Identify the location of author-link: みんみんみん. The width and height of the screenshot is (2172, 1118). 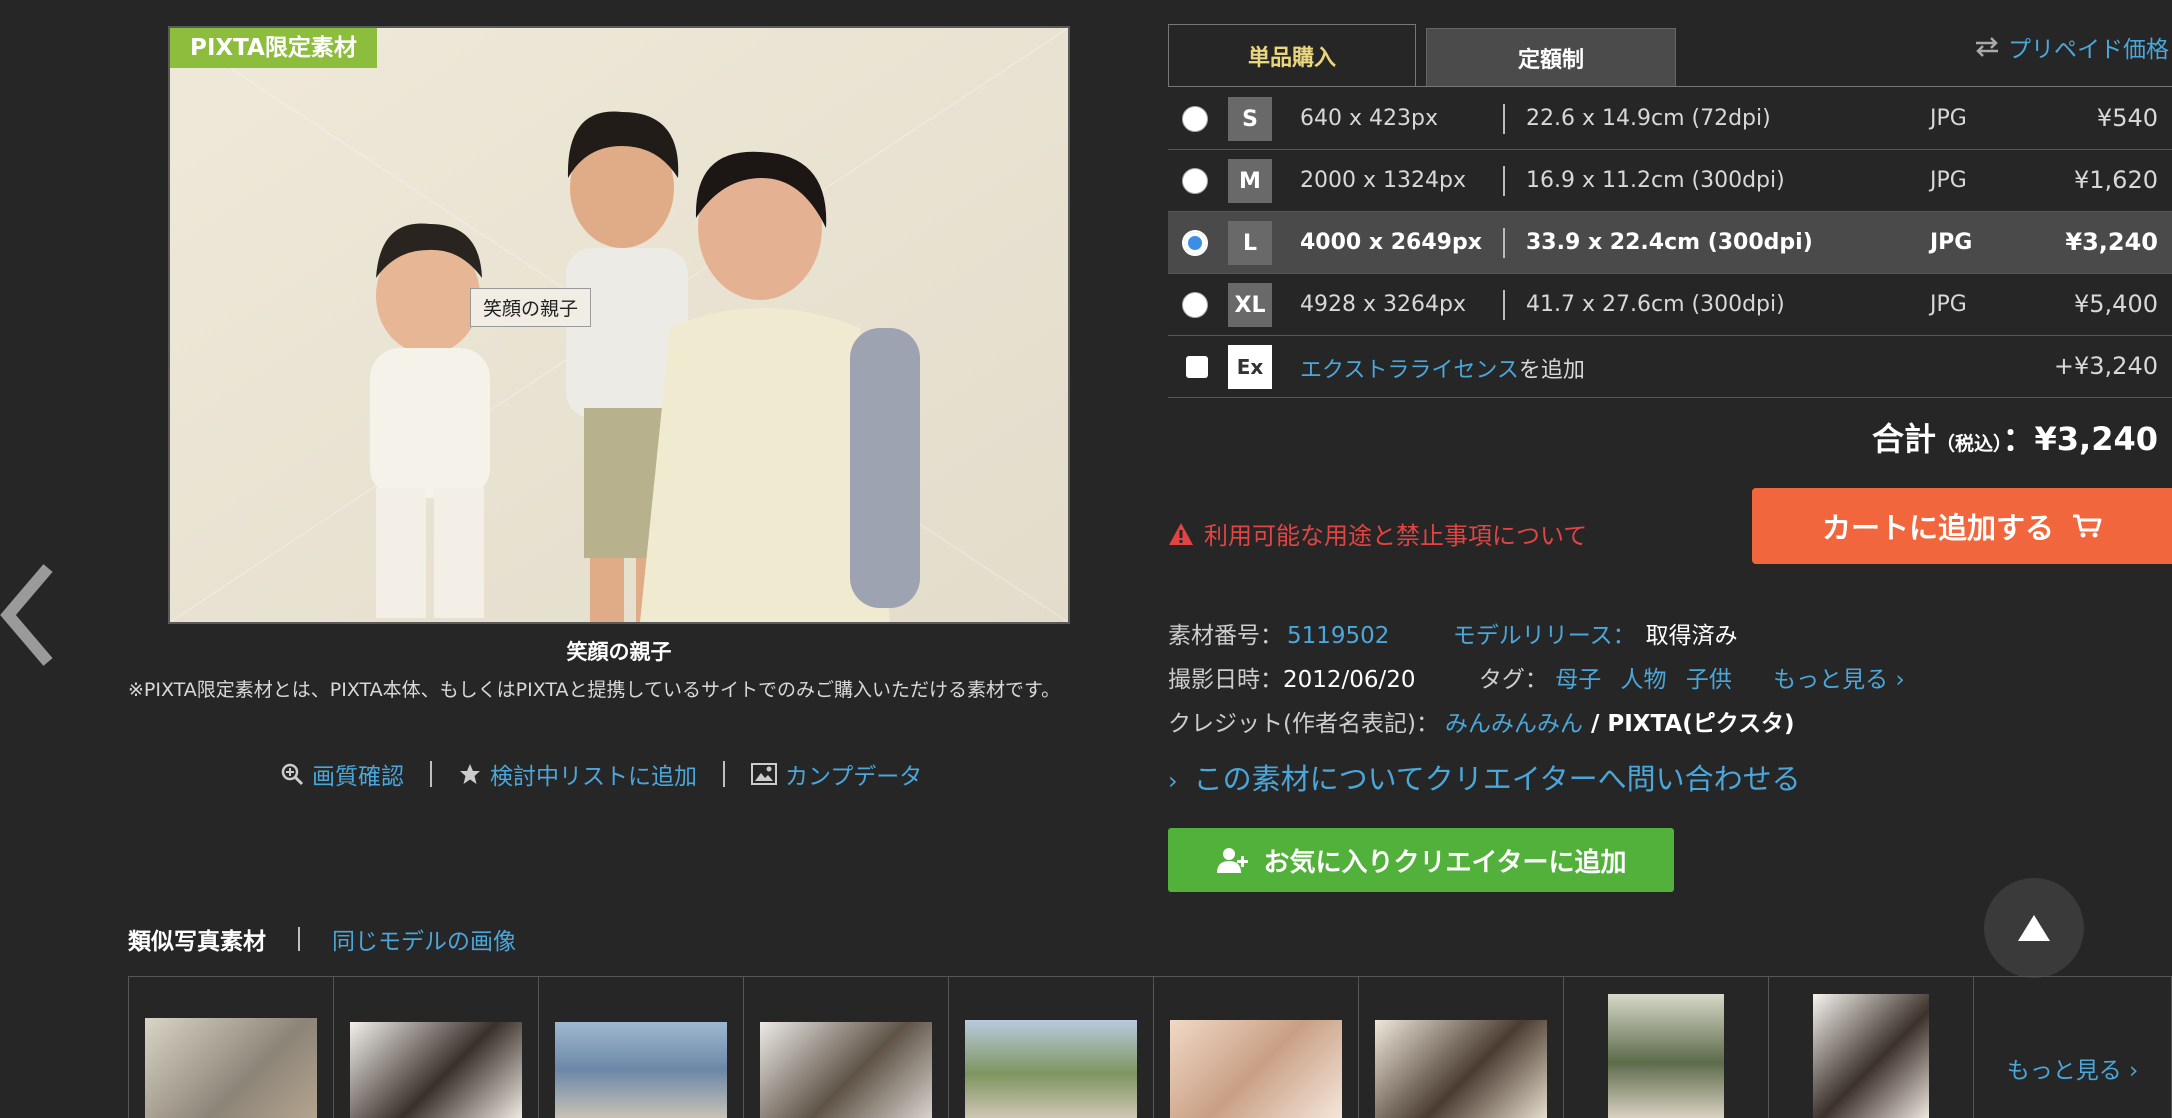
(1514, 724).